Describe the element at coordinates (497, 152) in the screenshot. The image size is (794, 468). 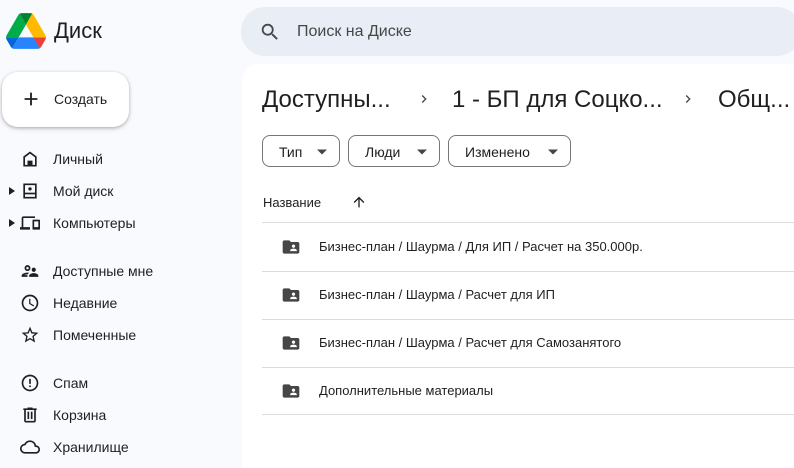
I see `filter-label: Изменено` at that location.